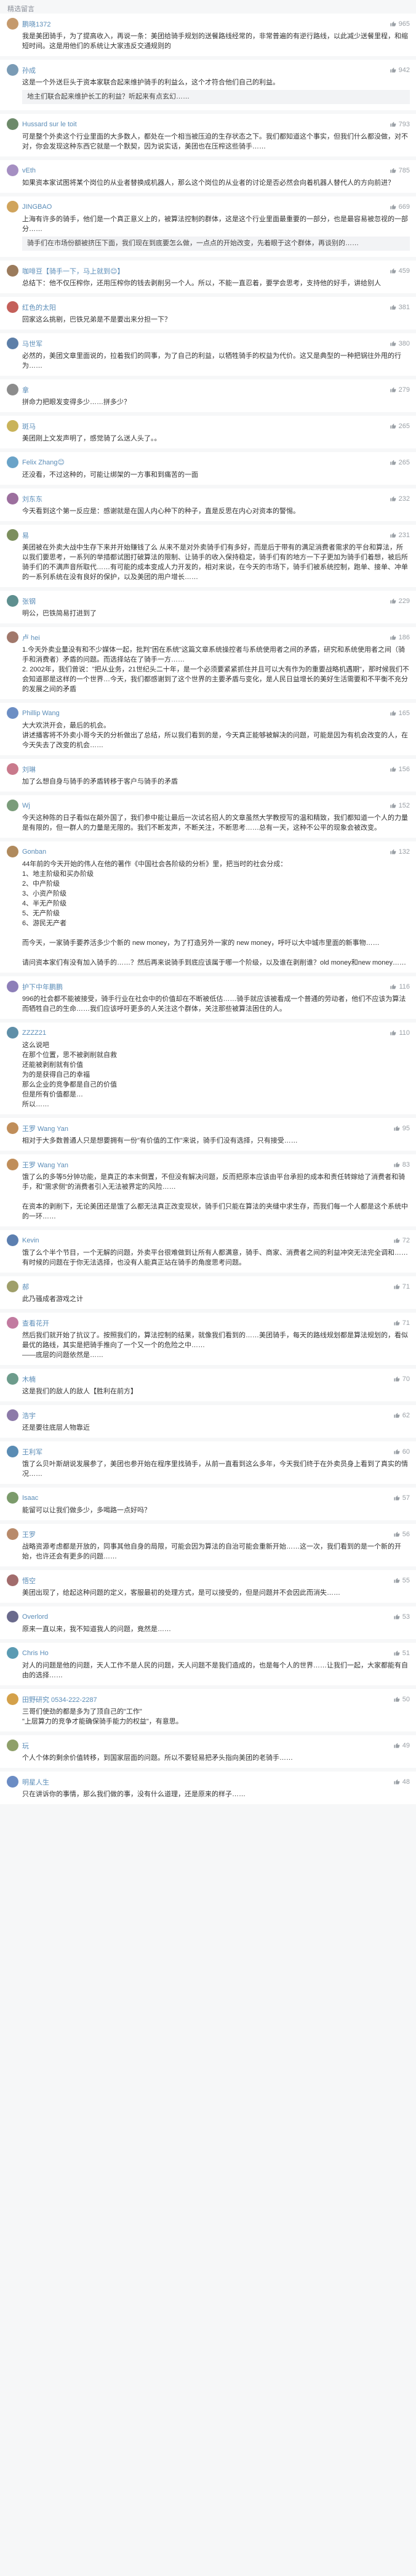 Image resolution: width=416 pixels, height=2576 pixels. Describe the element at coordinates (400, 637) in the screenshot. I see `like-button: 186` at that location.